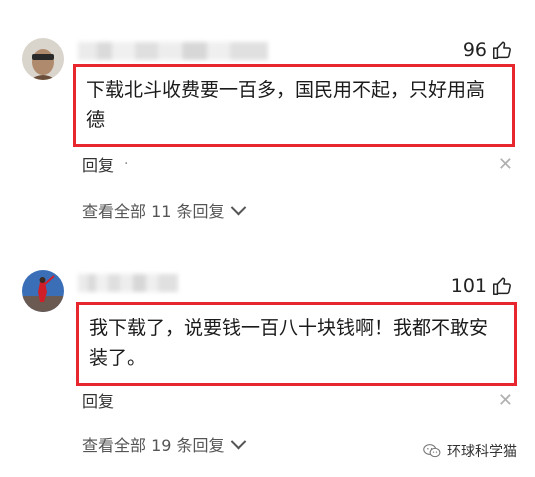 The width and height of the screenshot is (535, 477). Describe the element at coordinates (153, 445) in the screenshot. I see `view-all-replies-label: 查看全部 19 条回复` at that location.